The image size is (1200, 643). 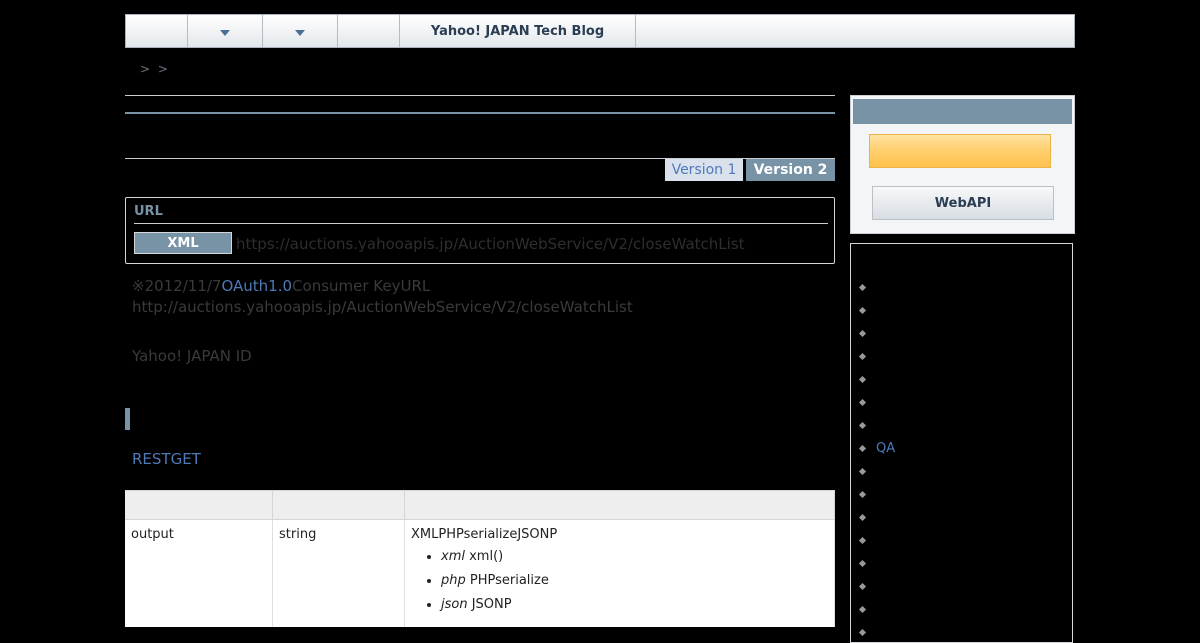 I want to click on option-text: xml(), so click(x=486, y=556).